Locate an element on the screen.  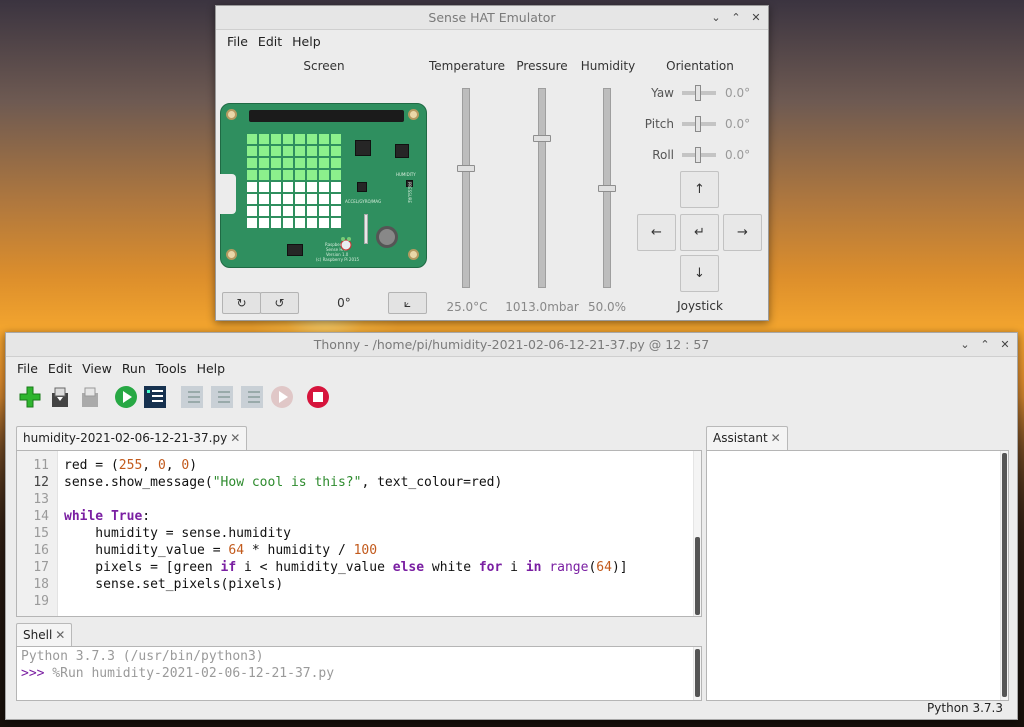
humidity-value: 50.0% is located at coordinates (607, 307).